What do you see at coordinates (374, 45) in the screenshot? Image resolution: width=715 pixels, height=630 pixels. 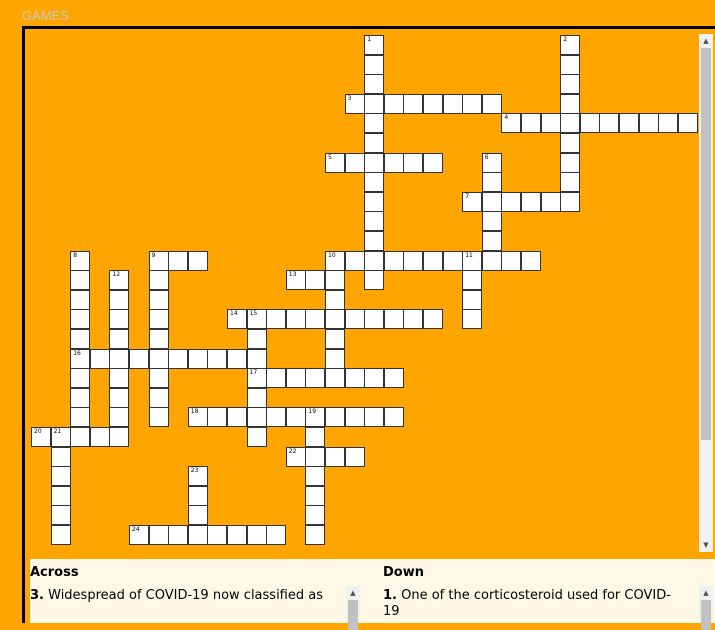 I see `crossword-cell: 1` at bounding box center [374, 45].